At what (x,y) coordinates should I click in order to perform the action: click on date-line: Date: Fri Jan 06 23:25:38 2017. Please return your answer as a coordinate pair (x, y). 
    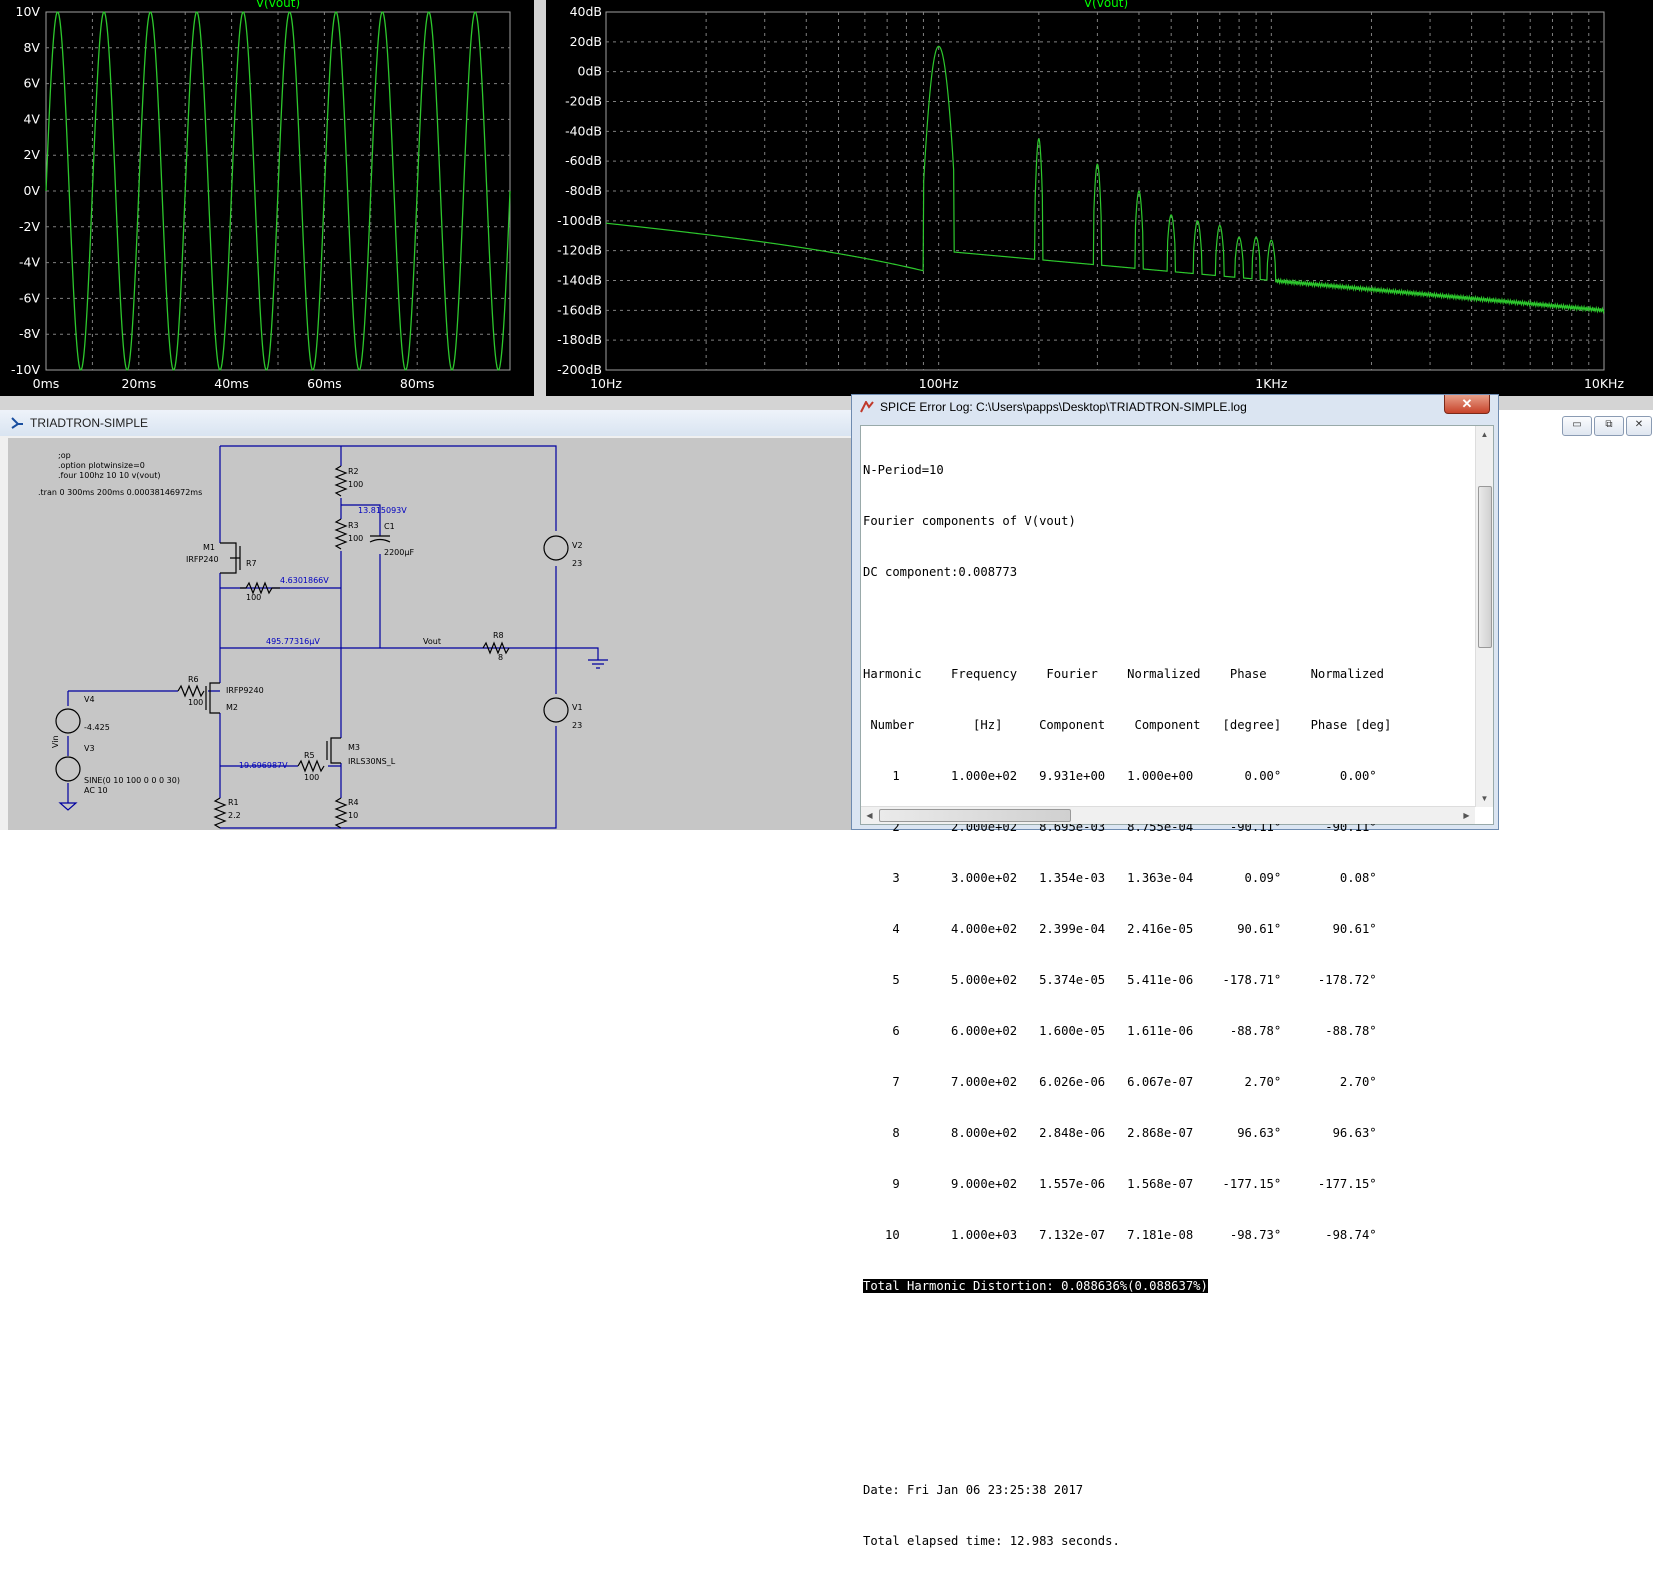
    Looking at the image, I should click on (973, 1490).